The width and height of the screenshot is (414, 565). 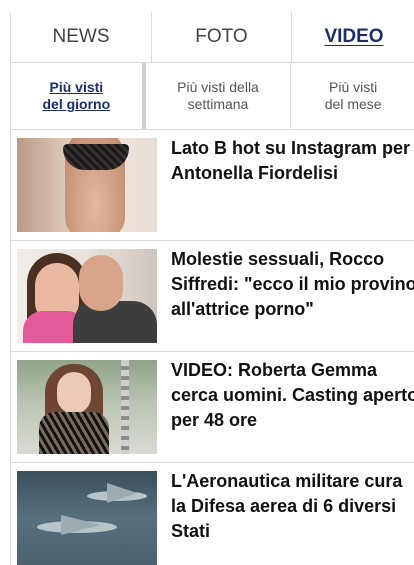 I want to click on subtab-day-label: Più visti del giorno, so click(x=76, y=95).